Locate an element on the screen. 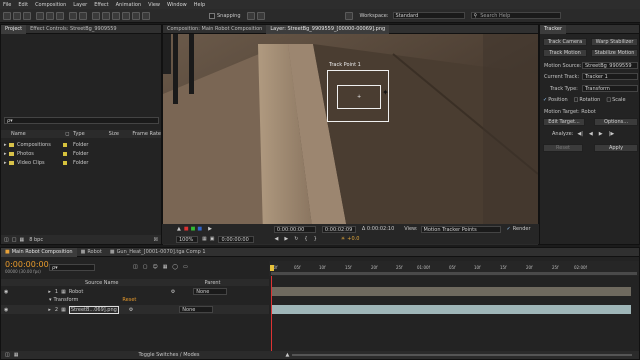 This screenshot has width=640, height=360. menu-help: Help is located at coordinates (199, 5).